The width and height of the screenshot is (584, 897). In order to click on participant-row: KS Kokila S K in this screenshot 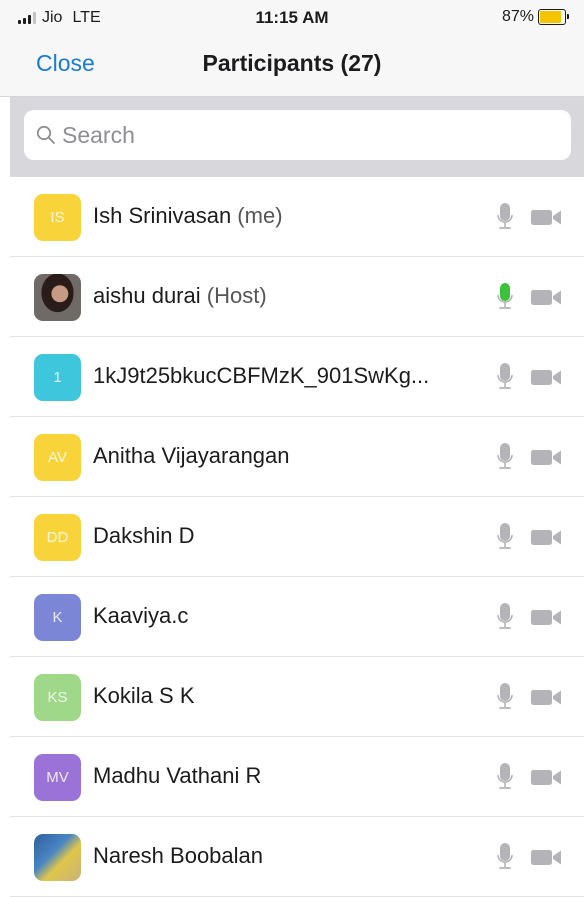, I will do `click(297, 697)`.